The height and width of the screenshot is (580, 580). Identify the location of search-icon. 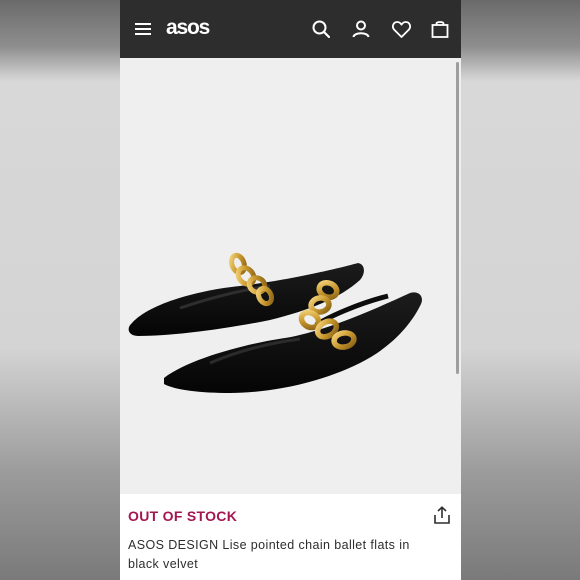
(321, 29).